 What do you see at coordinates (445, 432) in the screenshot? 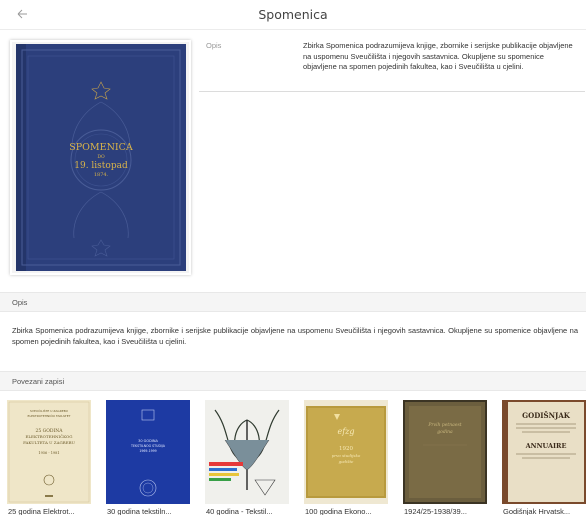
I see `thumb-5-line-2: godina` at bounding box center [445, 432].